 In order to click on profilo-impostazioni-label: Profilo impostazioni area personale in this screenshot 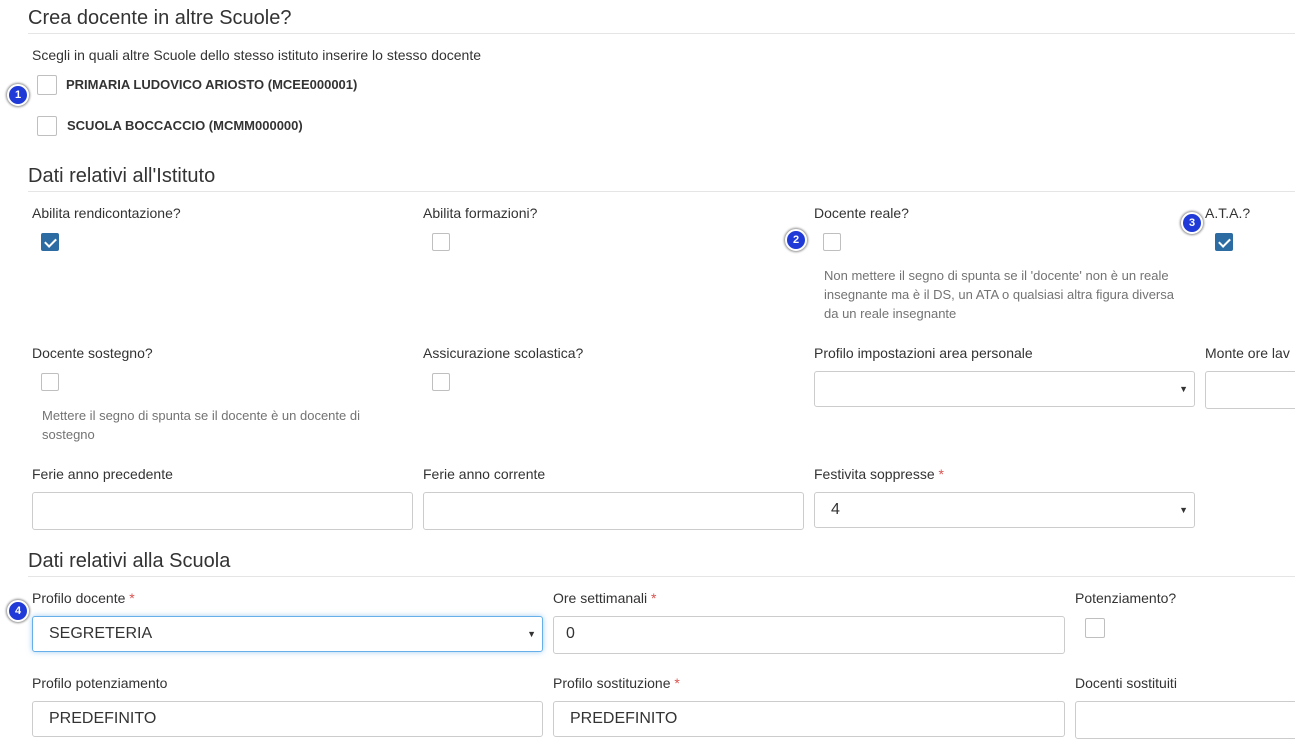, I will do `click(923, 353)`.